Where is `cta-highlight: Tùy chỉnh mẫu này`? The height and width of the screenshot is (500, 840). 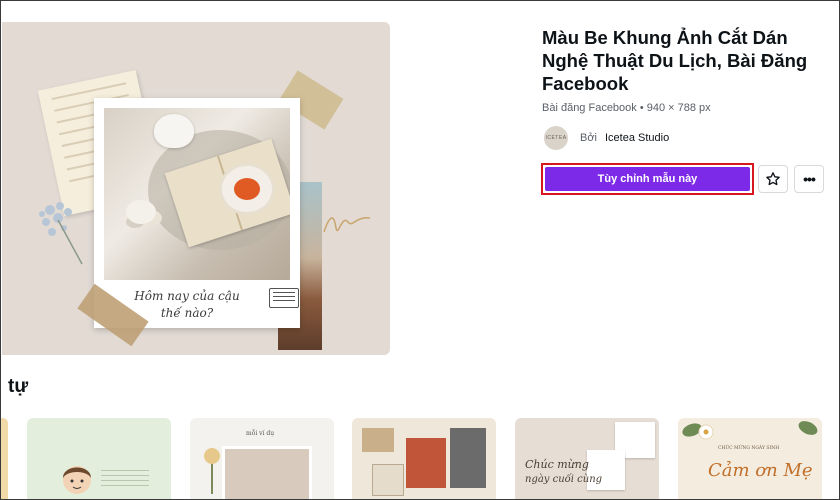
cta-highlight: Tùy chỉnh mẫu này is located at coordinates (647, 179).